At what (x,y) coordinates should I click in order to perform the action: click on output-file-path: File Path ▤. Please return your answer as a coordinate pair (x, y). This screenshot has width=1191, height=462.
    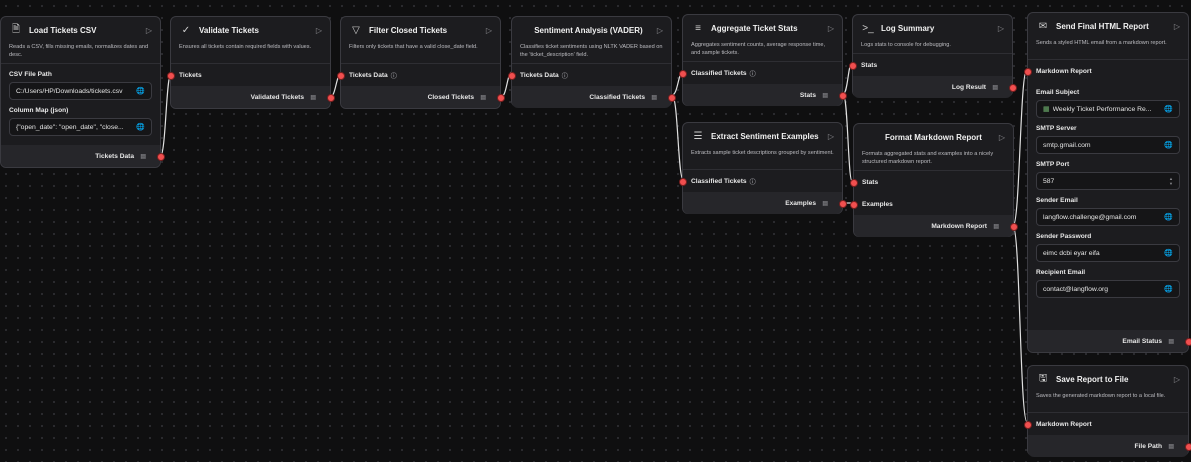
    Looking at the image, I should click on (1109, 446).